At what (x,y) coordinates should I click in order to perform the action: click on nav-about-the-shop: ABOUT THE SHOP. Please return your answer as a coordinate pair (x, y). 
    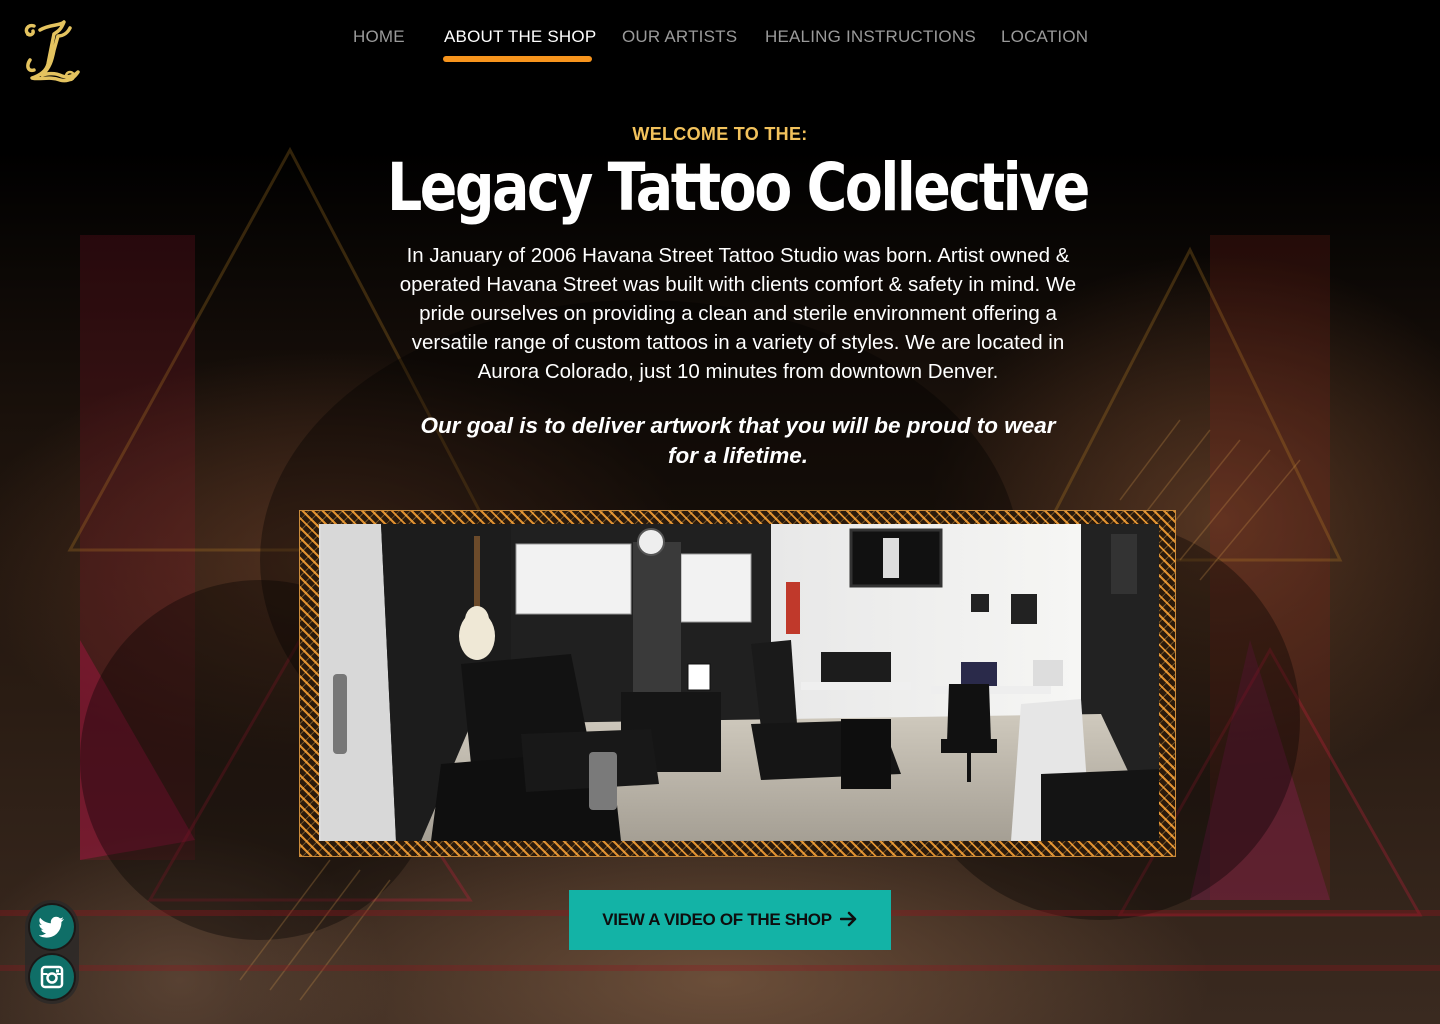
    Looking at the image, I should click on (520, 37).